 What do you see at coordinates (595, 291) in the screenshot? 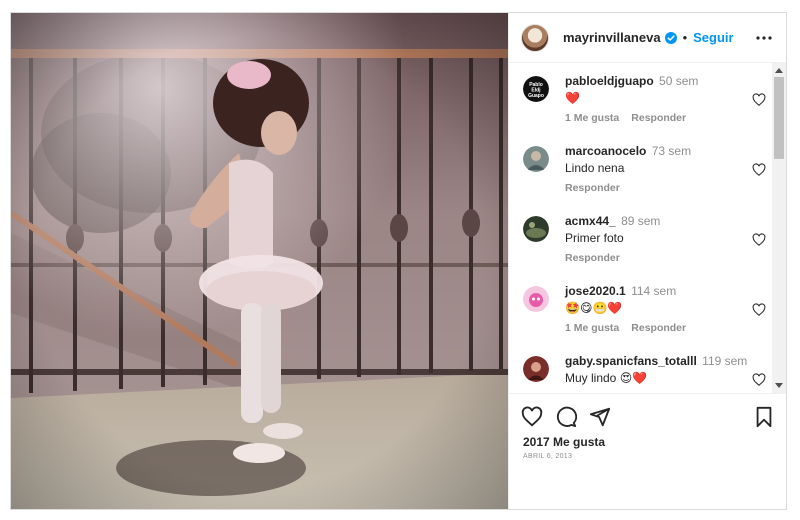
I see `comment-username: jose2020.1` at bounding box center [595, 291].